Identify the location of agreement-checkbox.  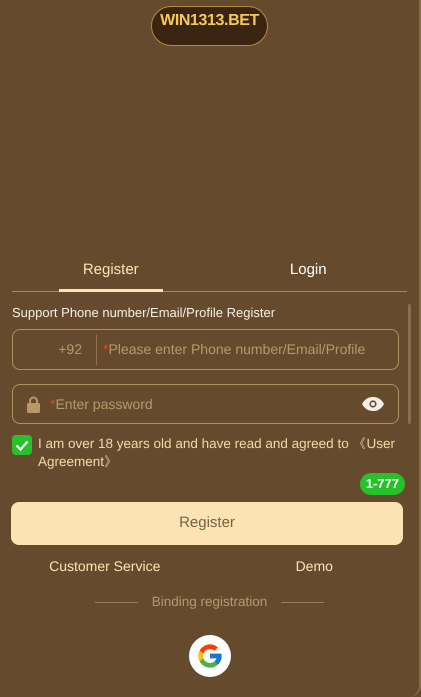
(22, 445).